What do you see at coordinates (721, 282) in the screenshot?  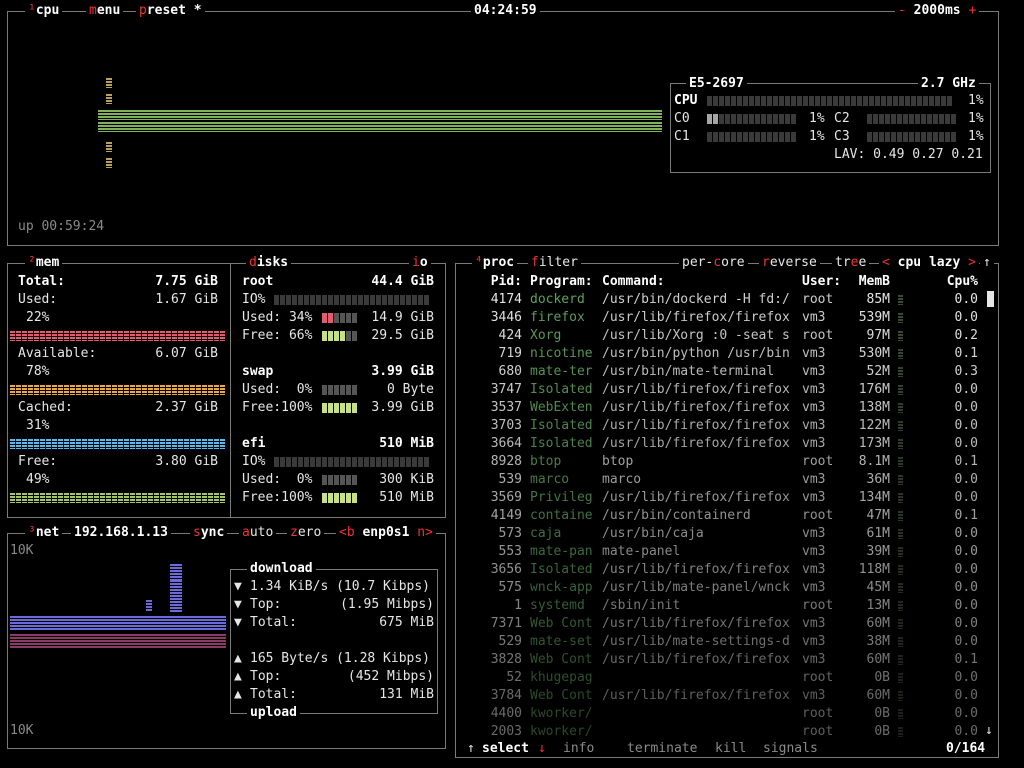 I see `proc-header: Pid: Program: Command: User: MemB Cpu%` at bounding box center [721, 282].